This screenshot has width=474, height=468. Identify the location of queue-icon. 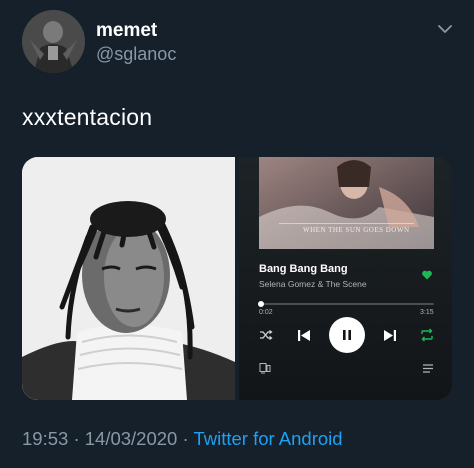
(428, 368).